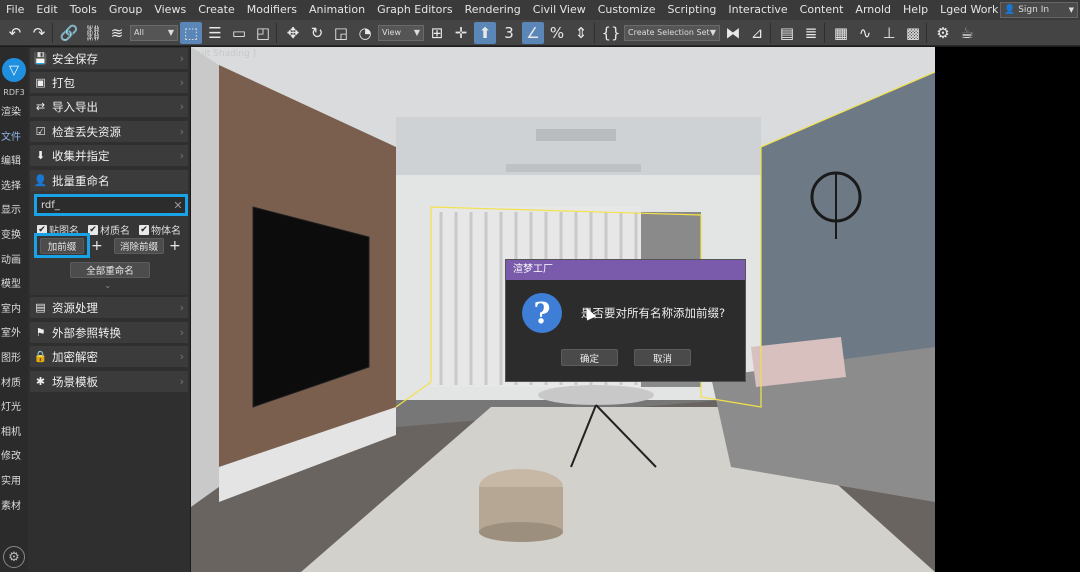 The width and height of the screenshot is (1080, 572). I want to click on scene-explorer-icon: ▤, so click(787, 33).